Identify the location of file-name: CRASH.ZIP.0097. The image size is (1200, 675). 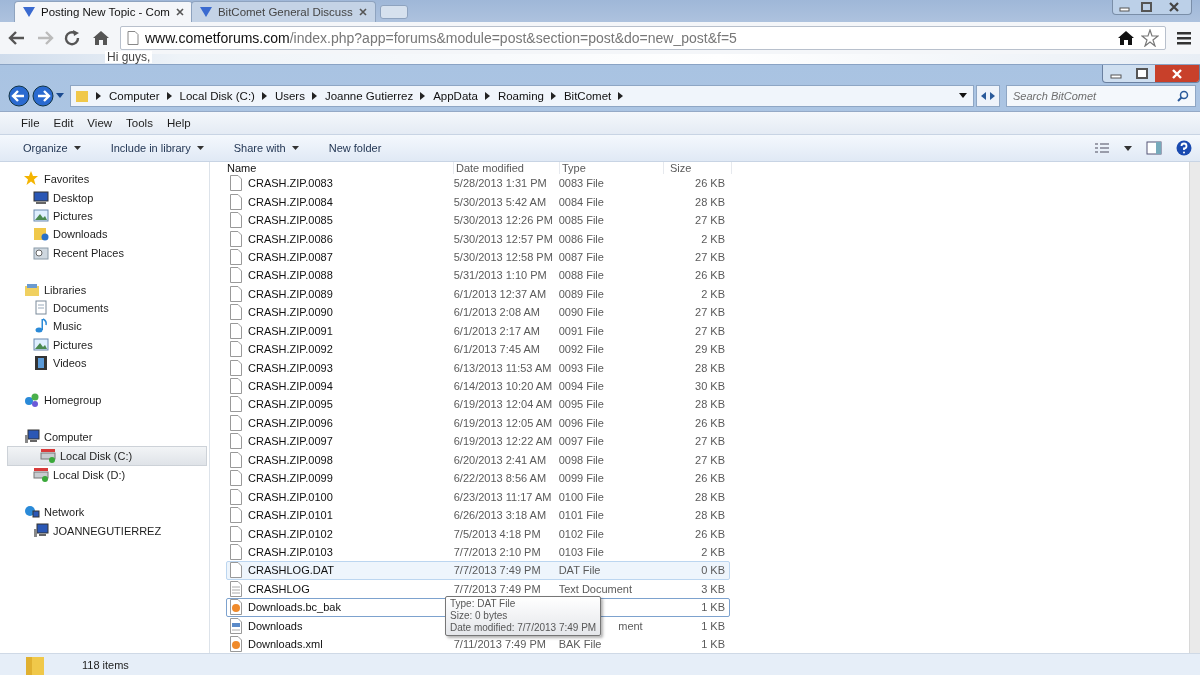
(290, 441).